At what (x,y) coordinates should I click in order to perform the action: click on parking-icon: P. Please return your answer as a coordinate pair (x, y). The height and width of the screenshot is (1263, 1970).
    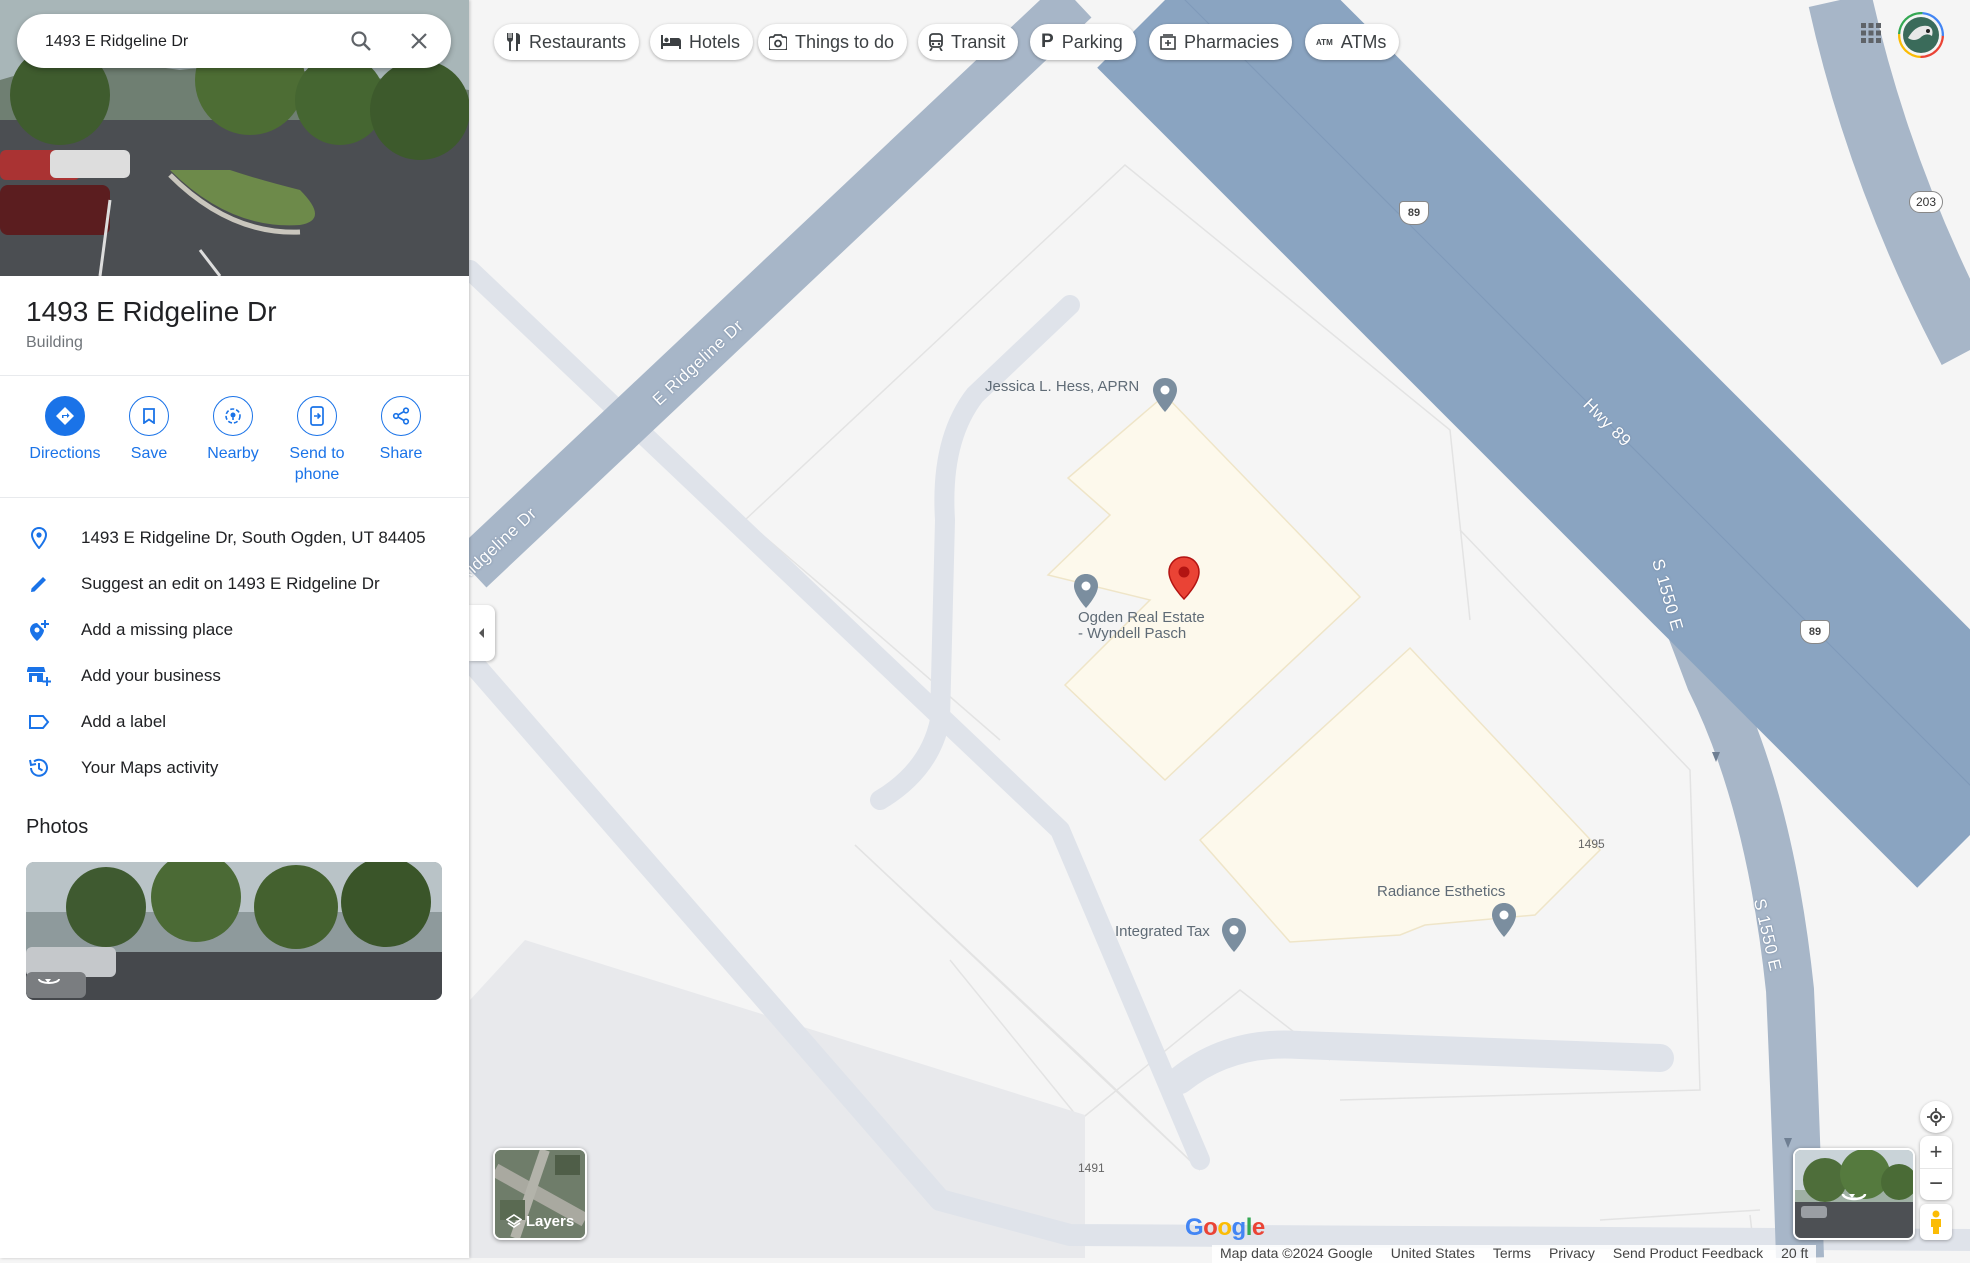
    Looking at the image, I should click on (1047, 41).